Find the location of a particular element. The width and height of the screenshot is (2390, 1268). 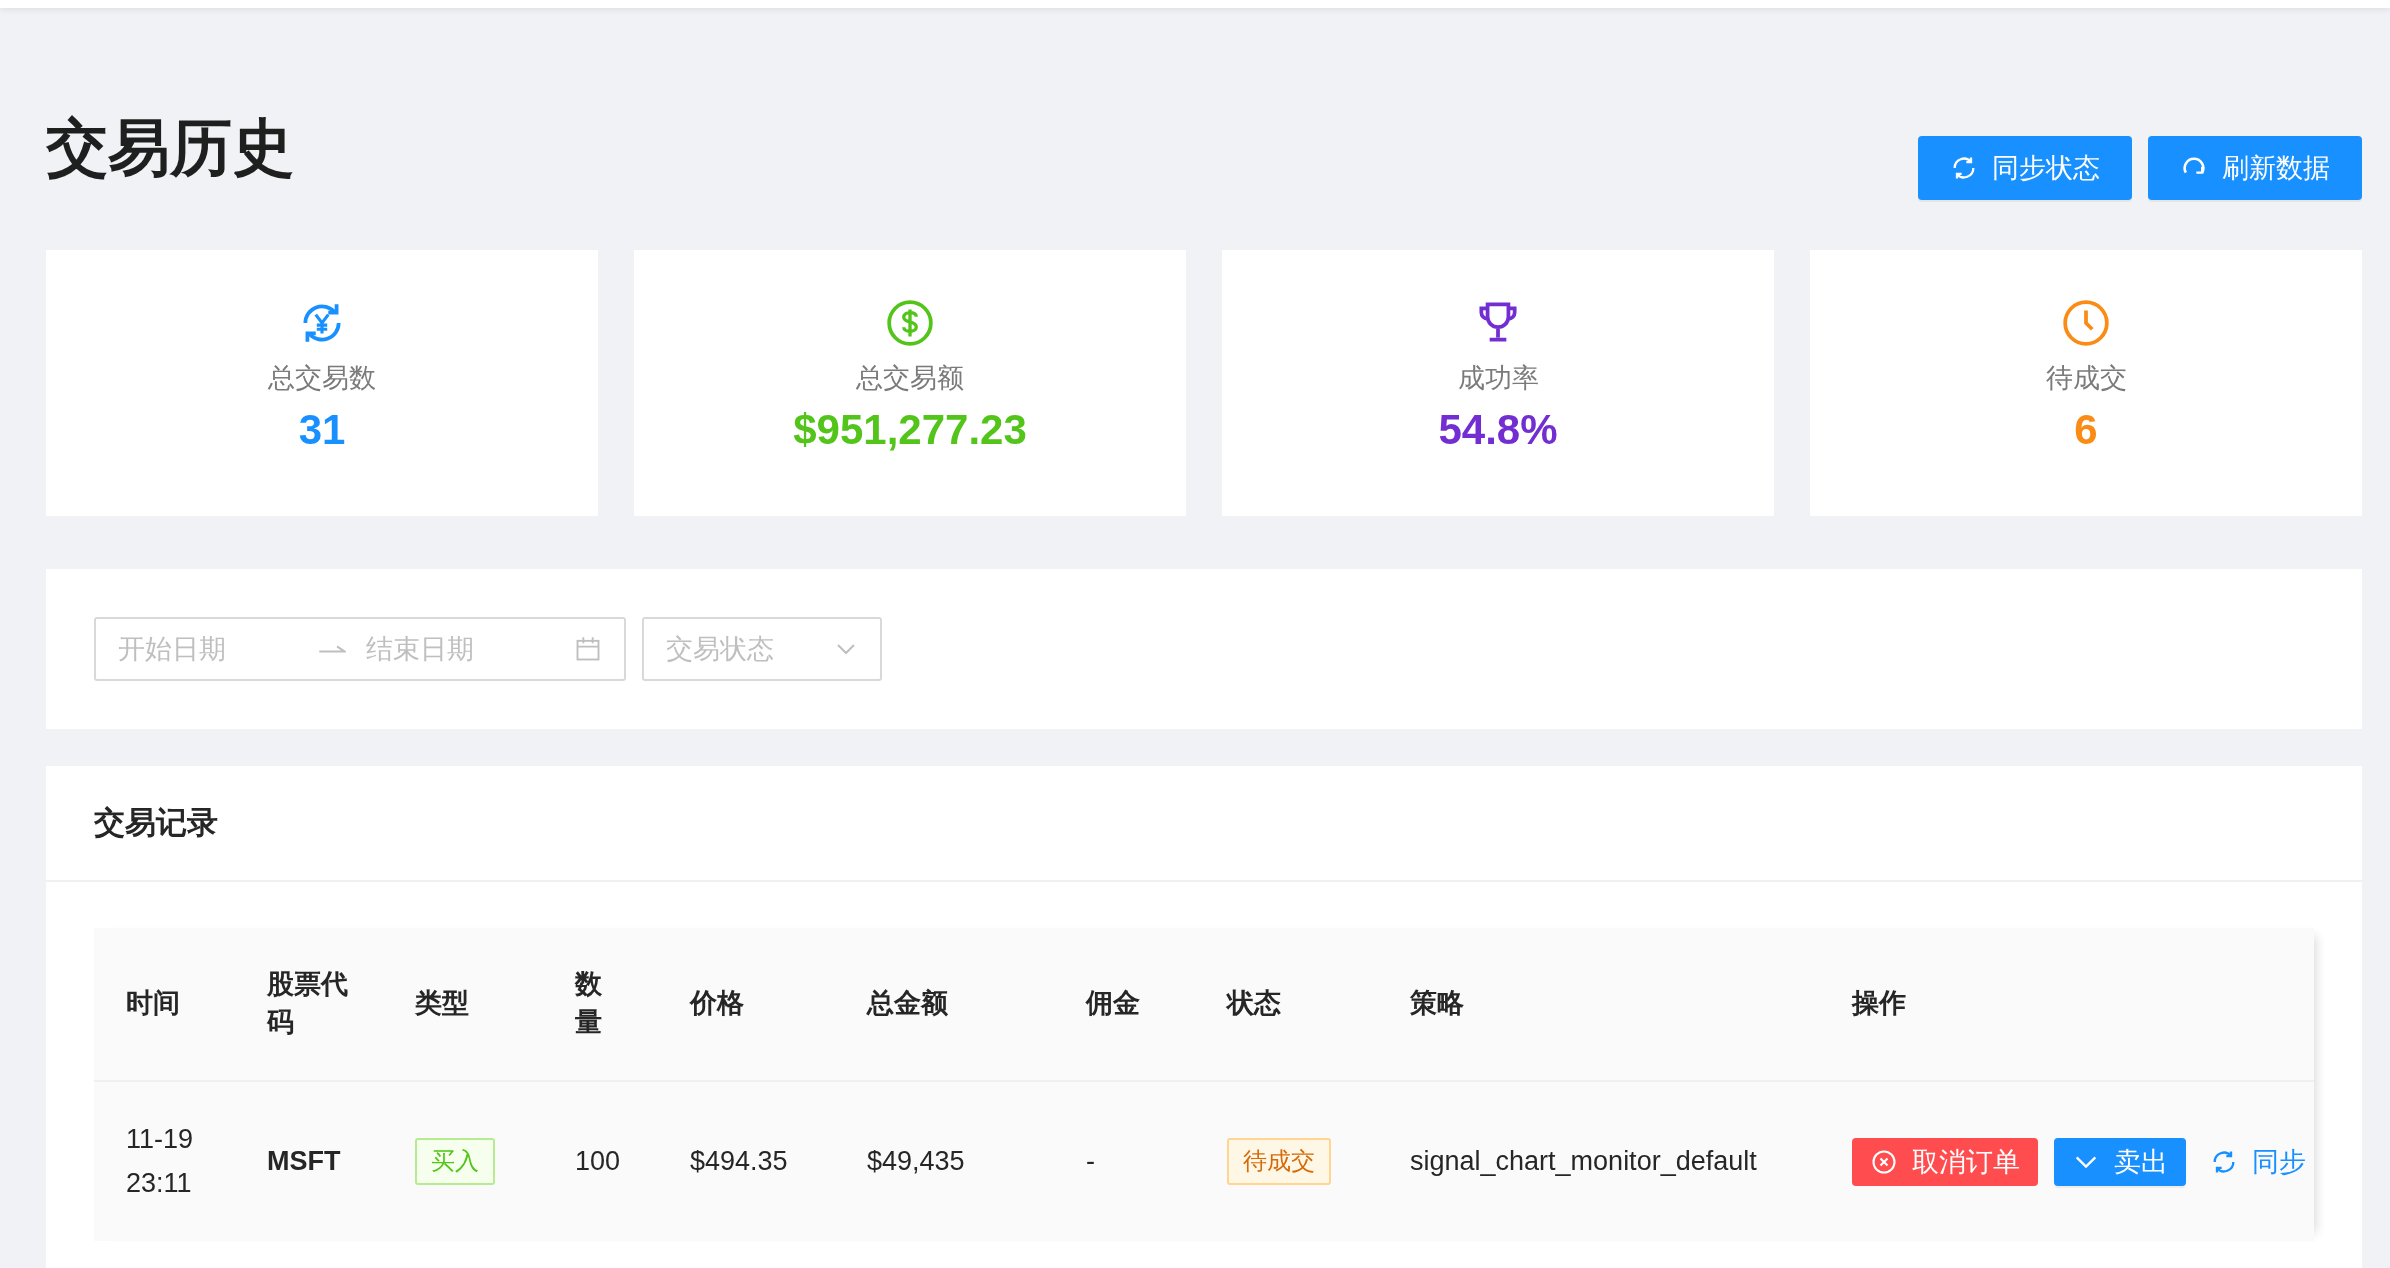

stat-label: 成功率 is located at coordinates (1498, 378).